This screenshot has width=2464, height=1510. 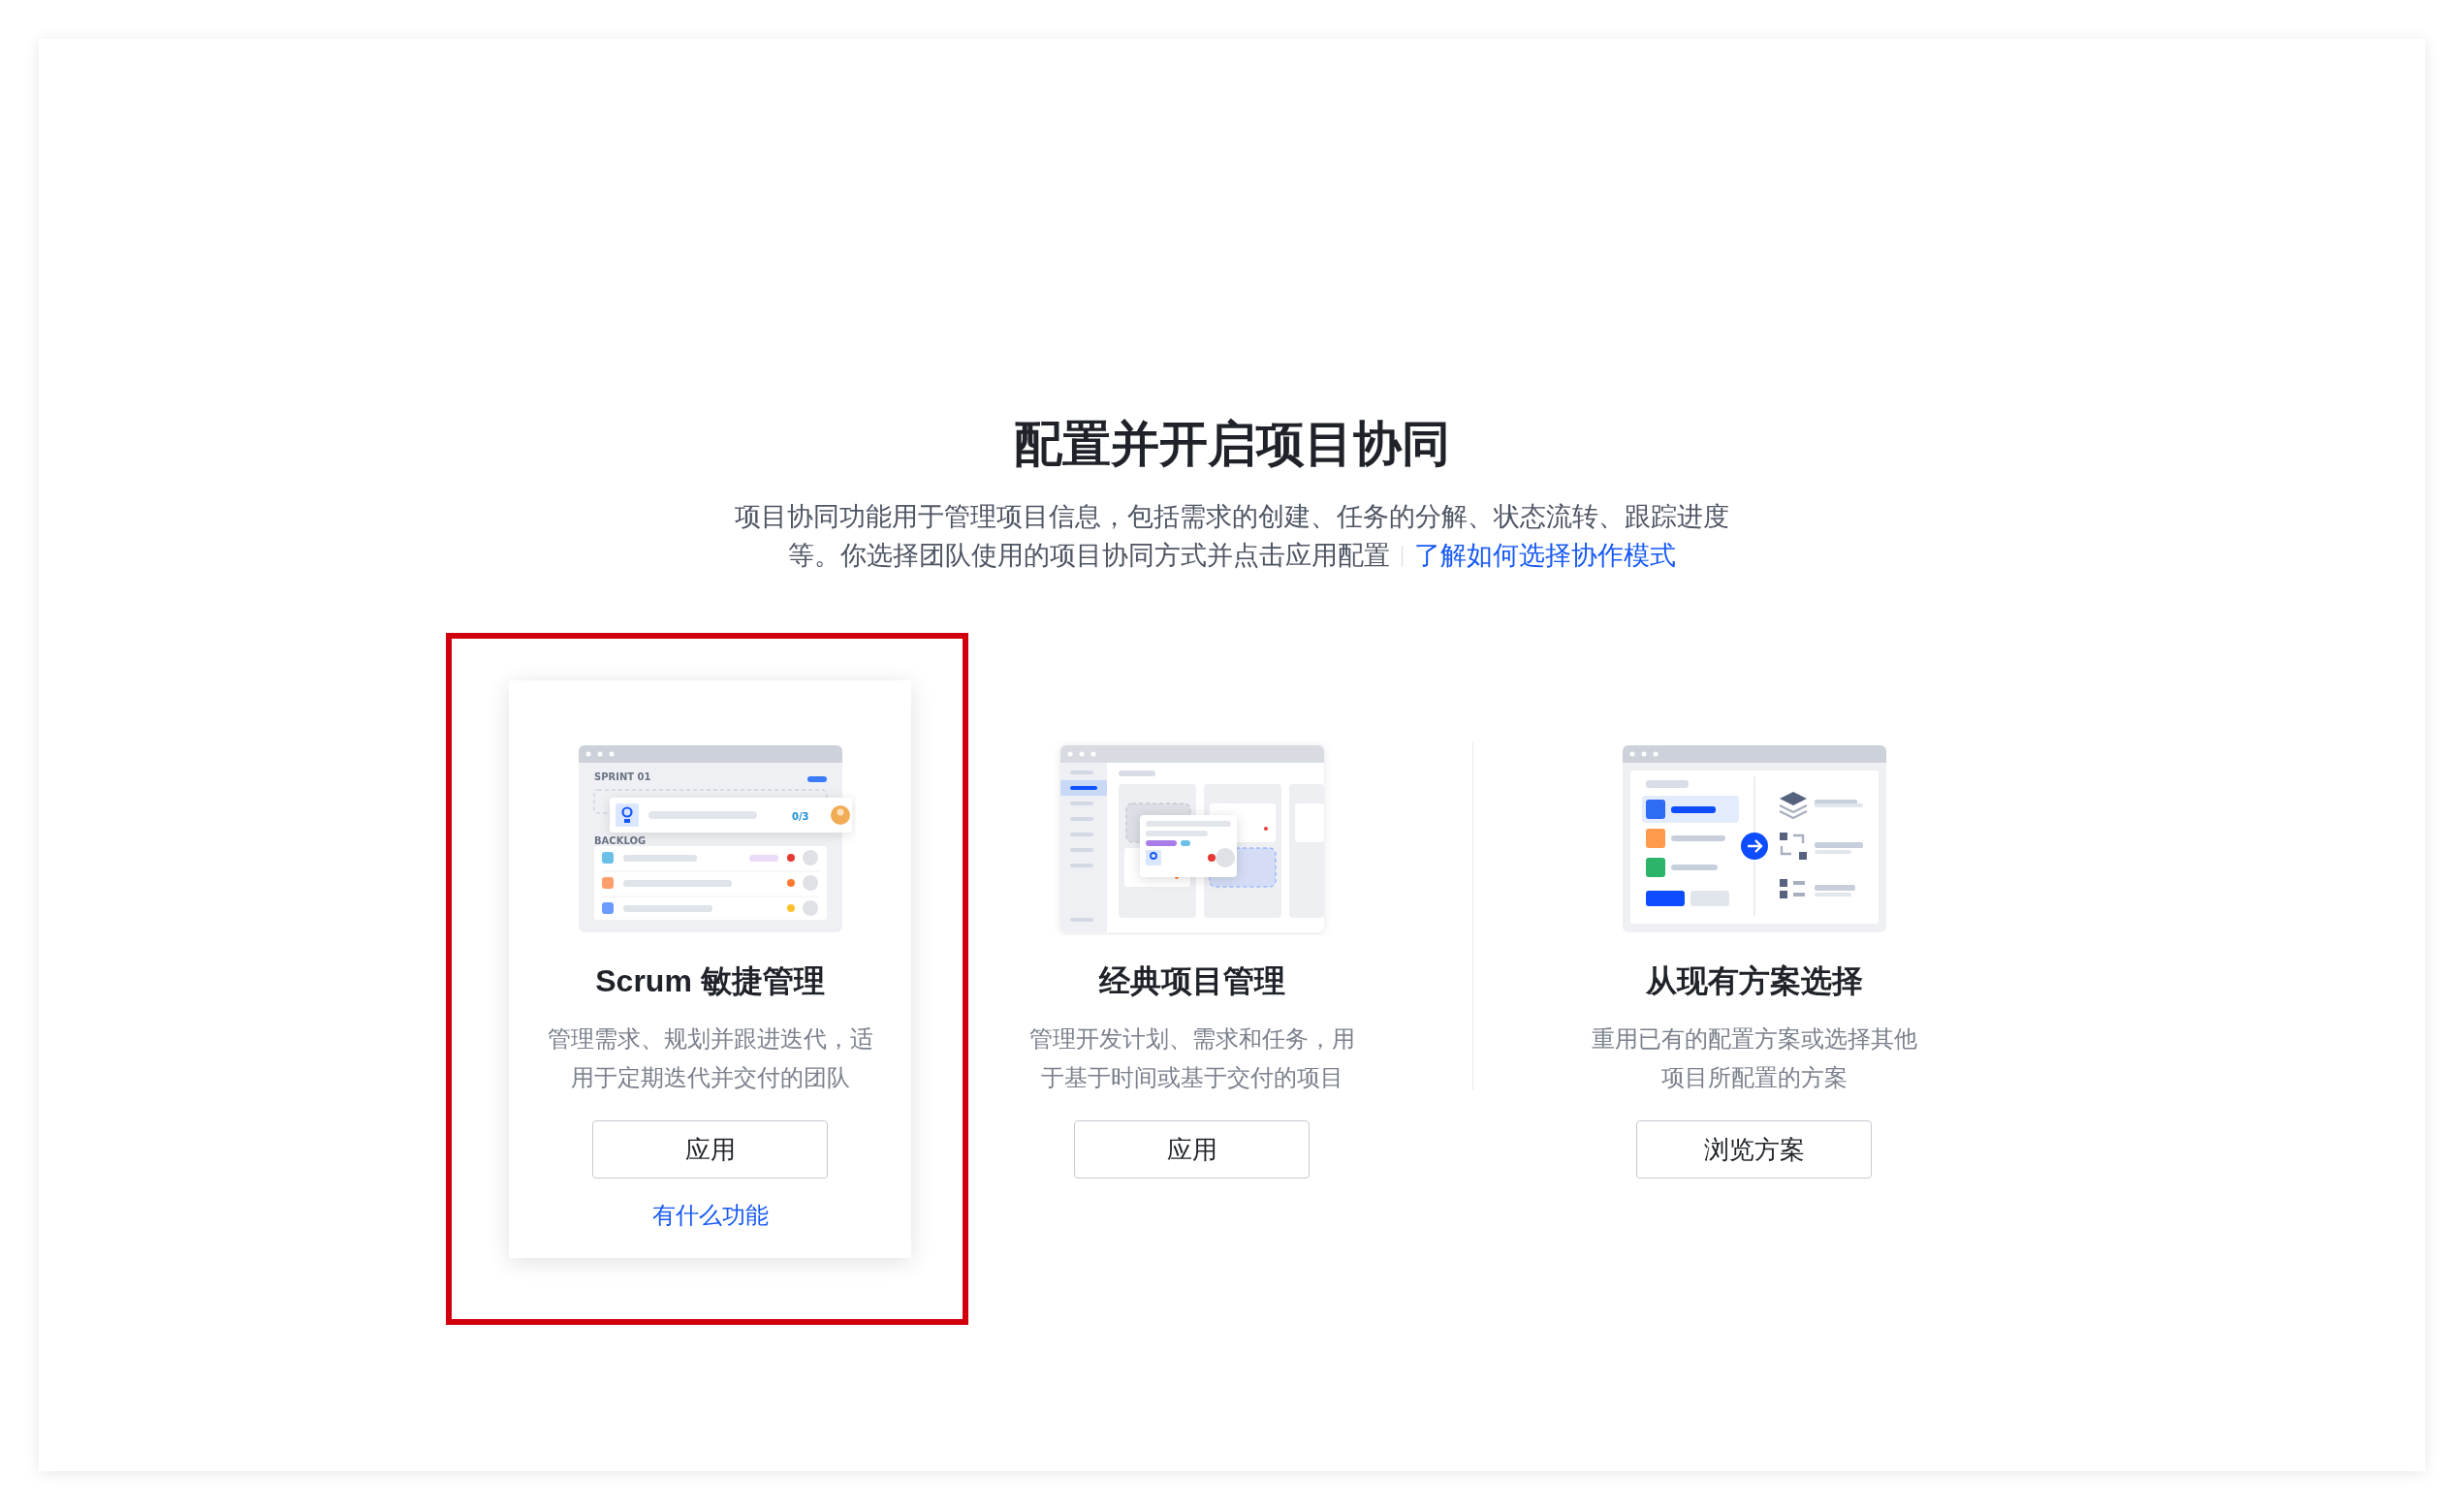 What do you see at coordinates (710, 981) in the screenshot?
I see `card-title: Scrum 敏捷管理` at bounding box center [710, 981].